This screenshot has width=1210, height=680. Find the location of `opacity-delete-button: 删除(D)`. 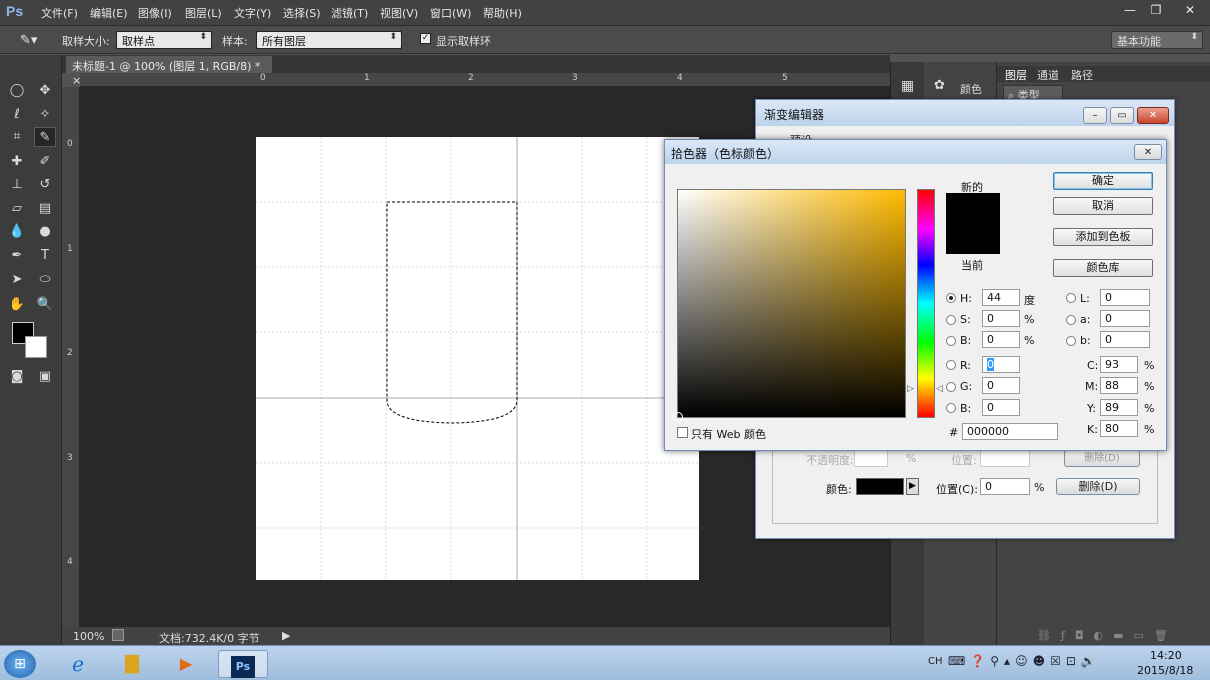

opacity-delete-button: 删除(D) is located at coordinates (1102, 458).